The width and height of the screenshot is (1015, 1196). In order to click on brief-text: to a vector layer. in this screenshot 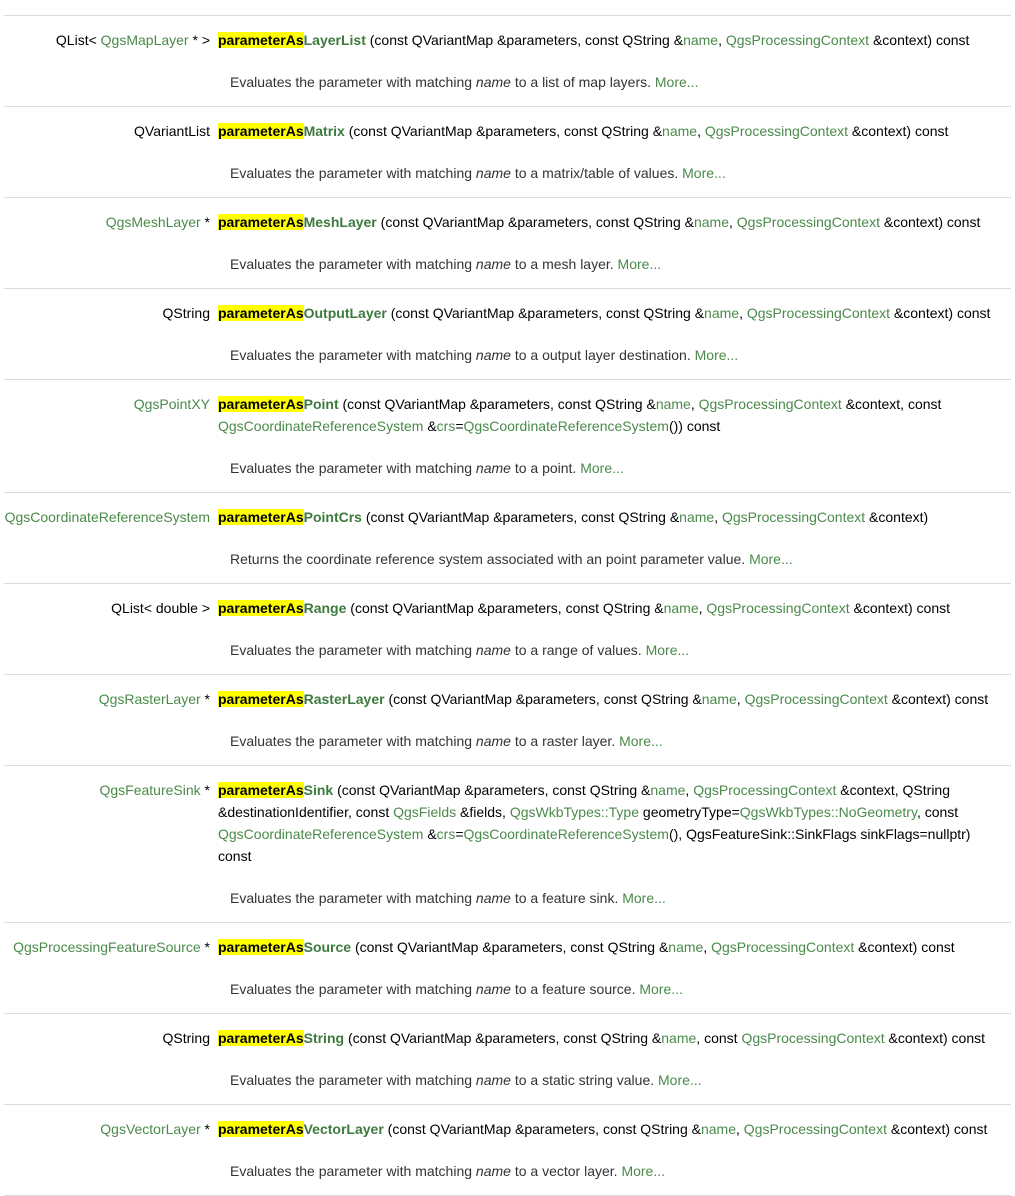, I will do `click(566, 1171)`.